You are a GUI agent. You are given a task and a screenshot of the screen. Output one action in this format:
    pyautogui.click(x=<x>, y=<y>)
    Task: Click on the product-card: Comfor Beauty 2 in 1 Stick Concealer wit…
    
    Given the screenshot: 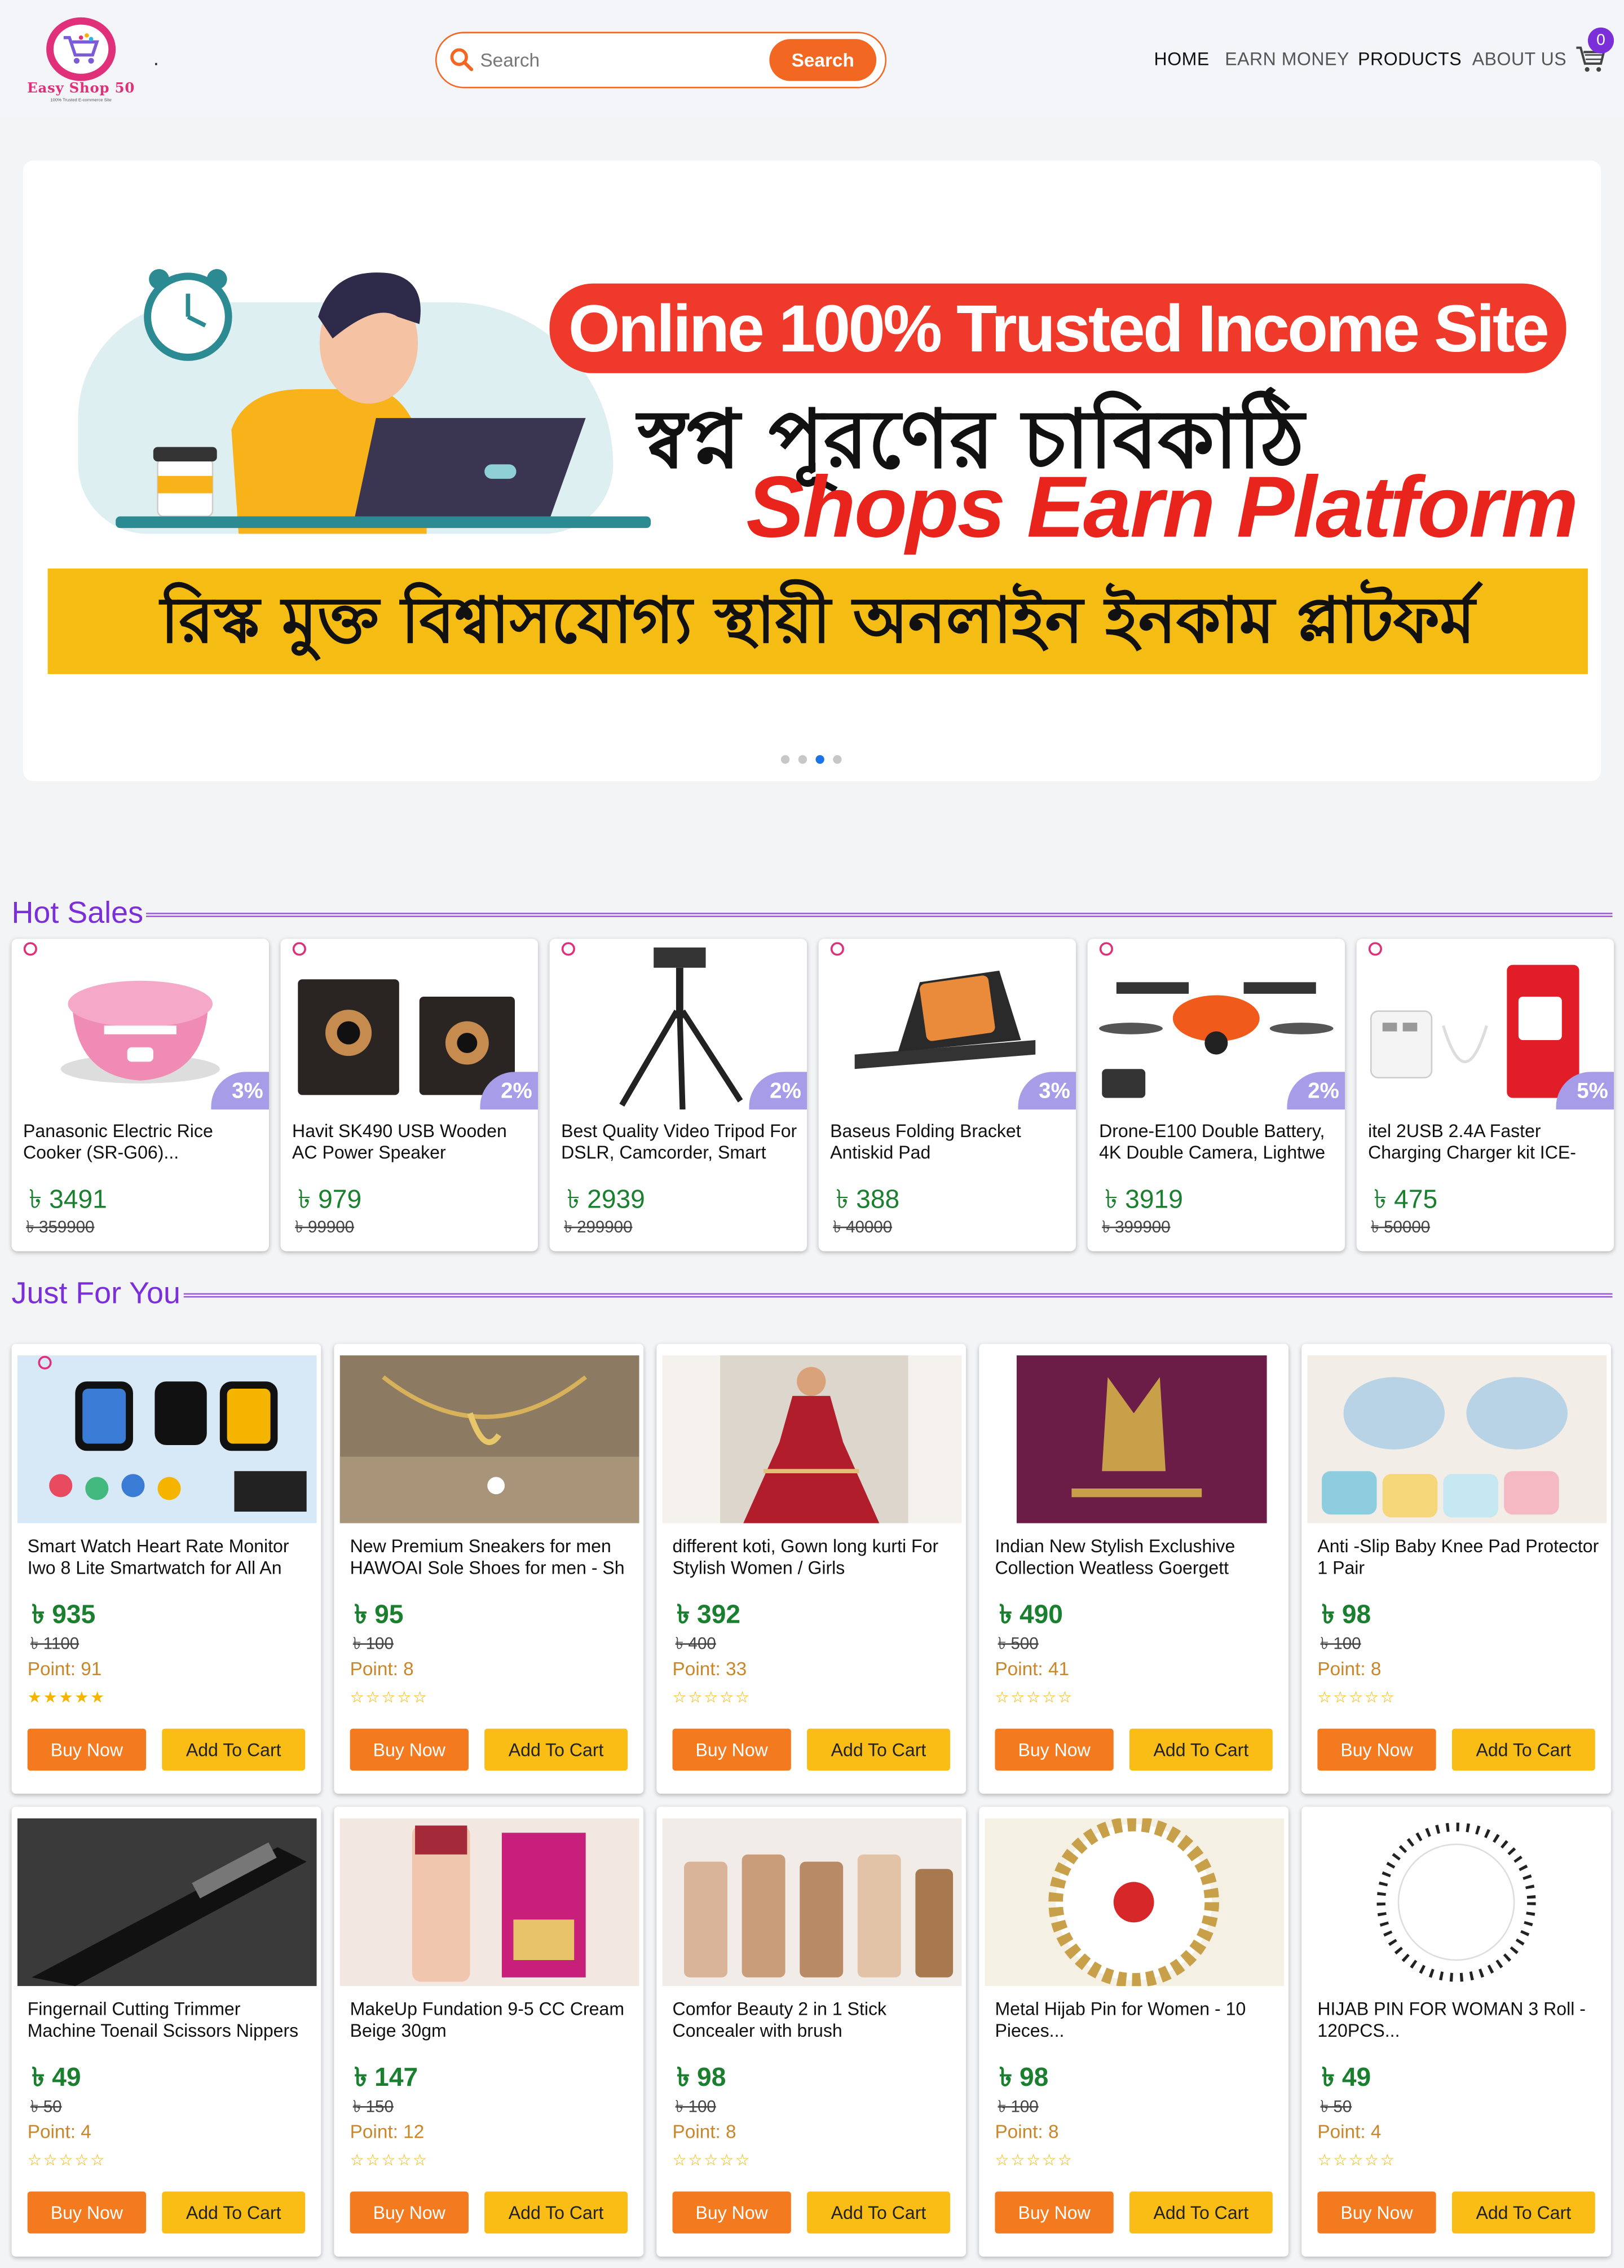 What is the action you would take?
    pyautogui.click(x=812, y=2032)
    